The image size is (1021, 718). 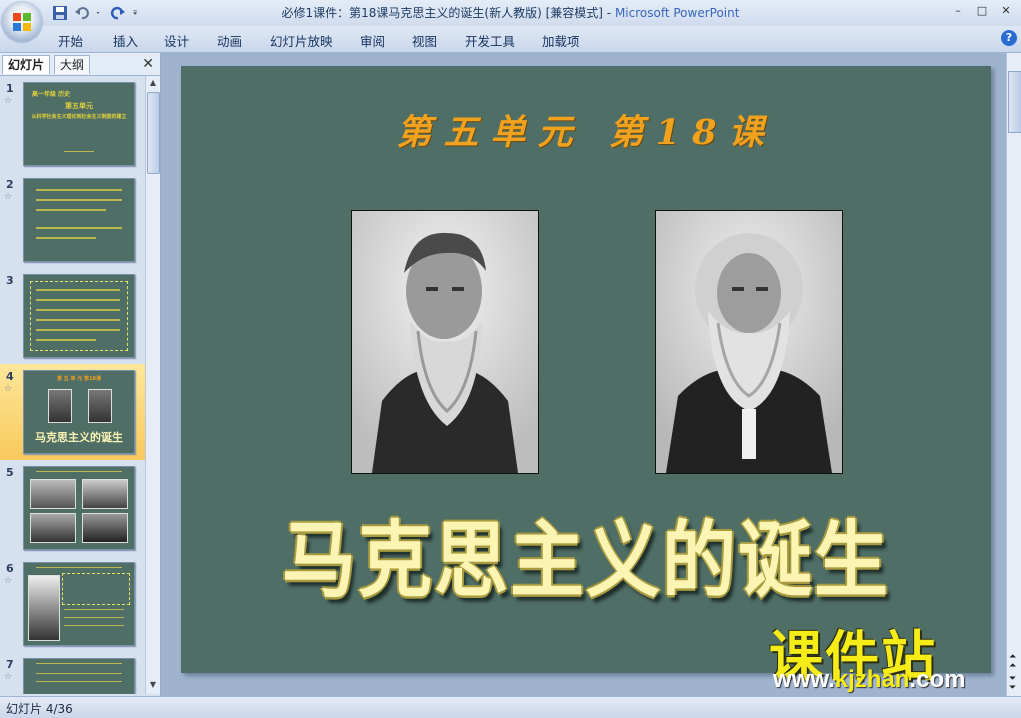 I want to click on minimize-button: –, so click(x=958, y=11).